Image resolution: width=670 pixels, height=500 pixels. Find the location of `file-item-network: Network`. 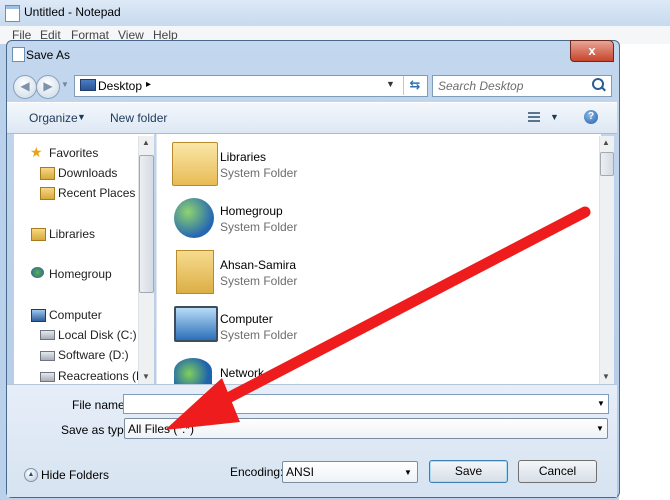

file-item-network: Network is located at coordinates (242, 373).